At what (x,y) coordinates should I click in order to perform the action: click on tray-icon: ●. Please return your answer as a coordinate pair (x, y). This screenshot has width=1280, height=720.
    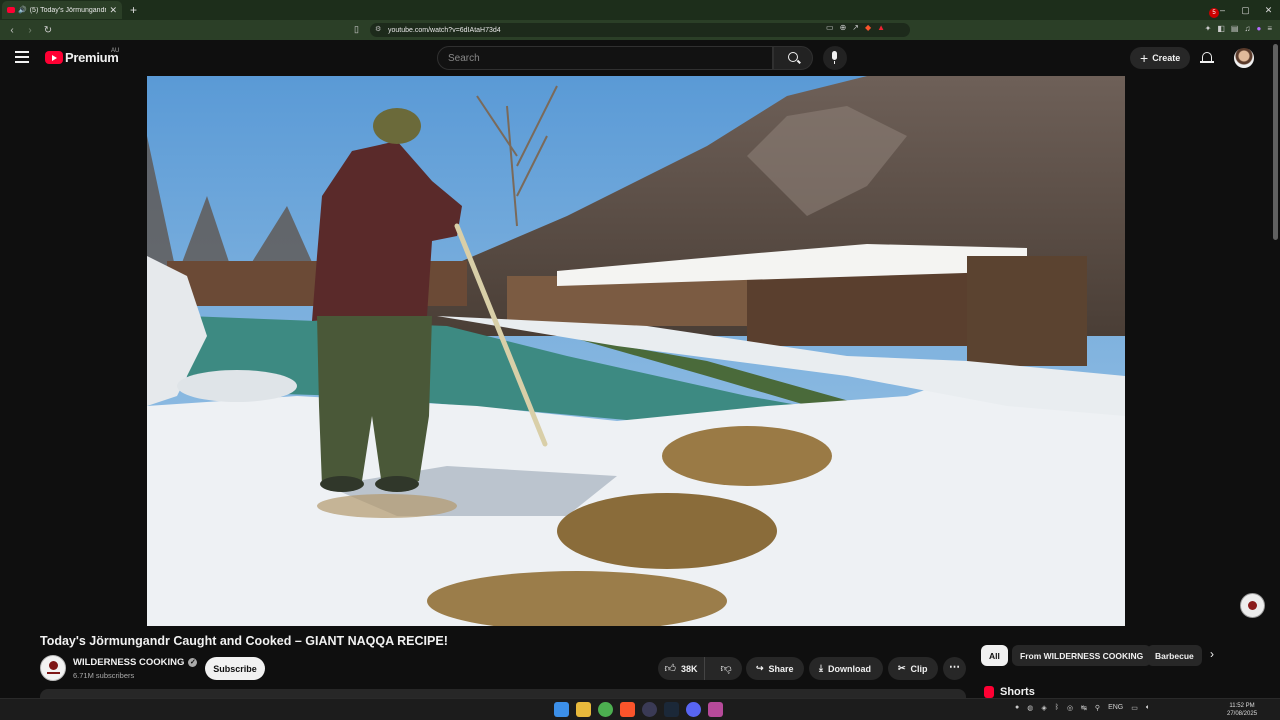
    Looking at the image, I should click on (1017, 708).